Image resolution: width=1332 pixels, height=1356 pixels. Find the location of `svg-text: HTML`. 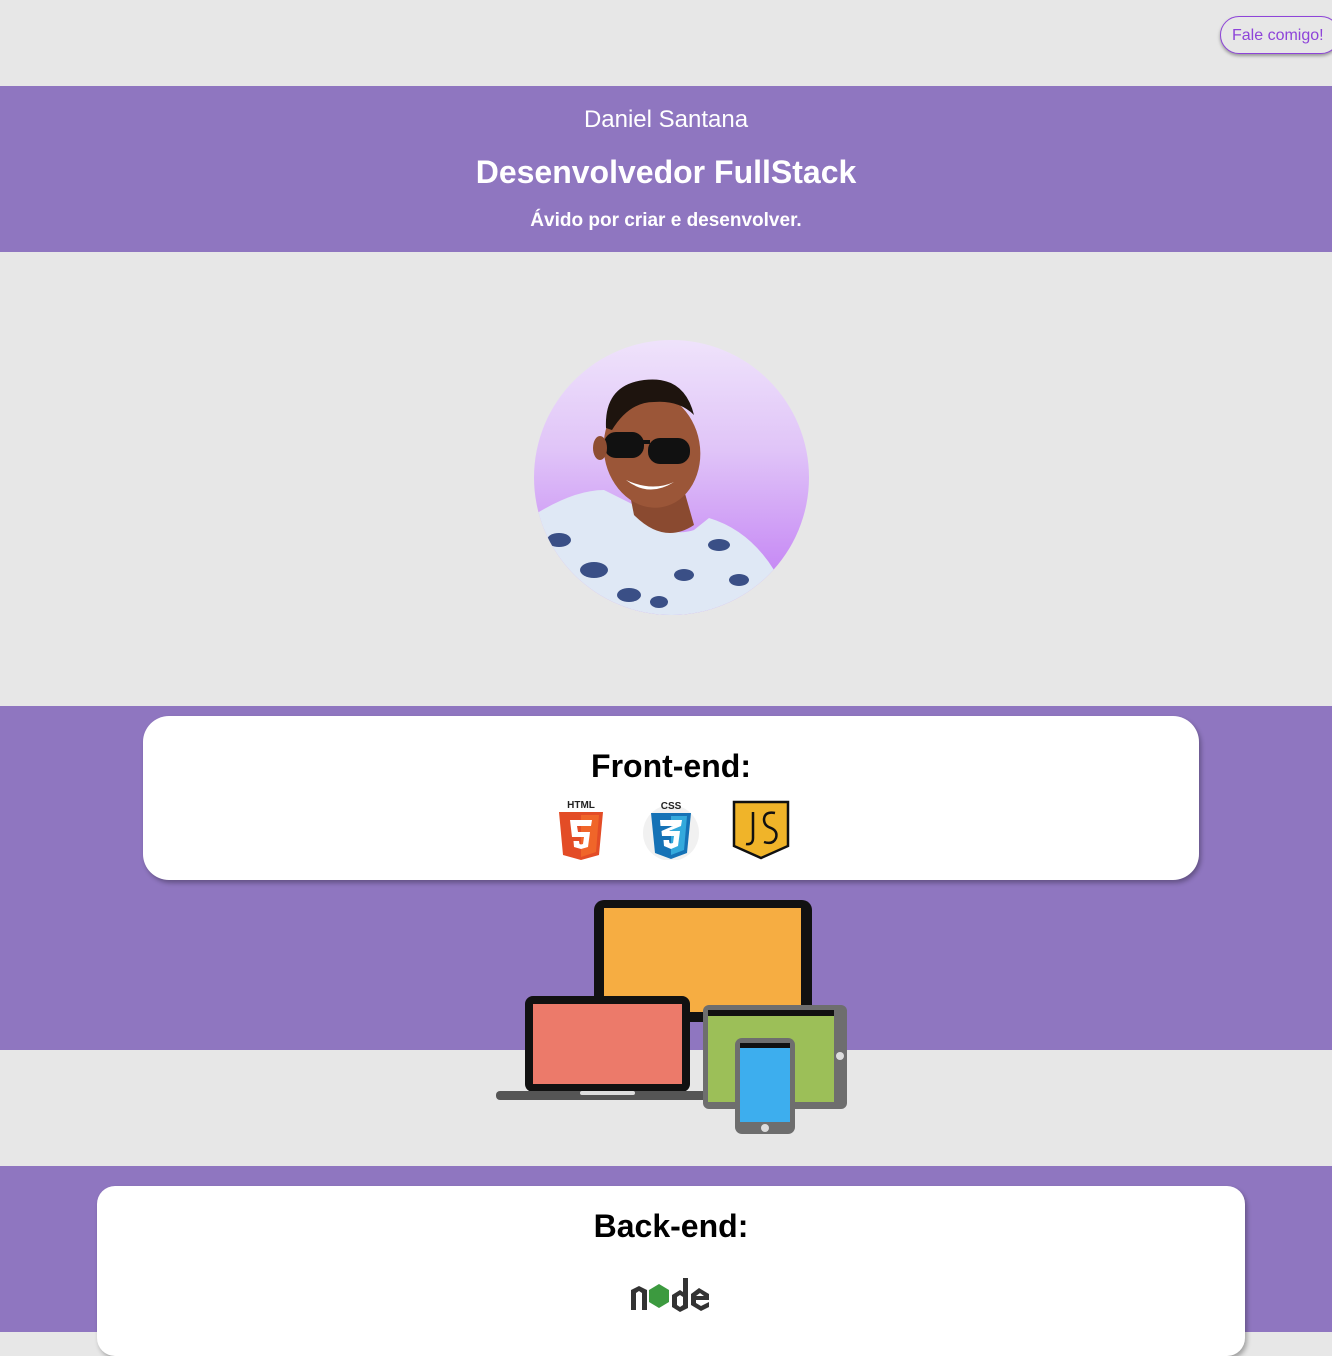

svg-text: HTML is located at coordinates (581, 805).